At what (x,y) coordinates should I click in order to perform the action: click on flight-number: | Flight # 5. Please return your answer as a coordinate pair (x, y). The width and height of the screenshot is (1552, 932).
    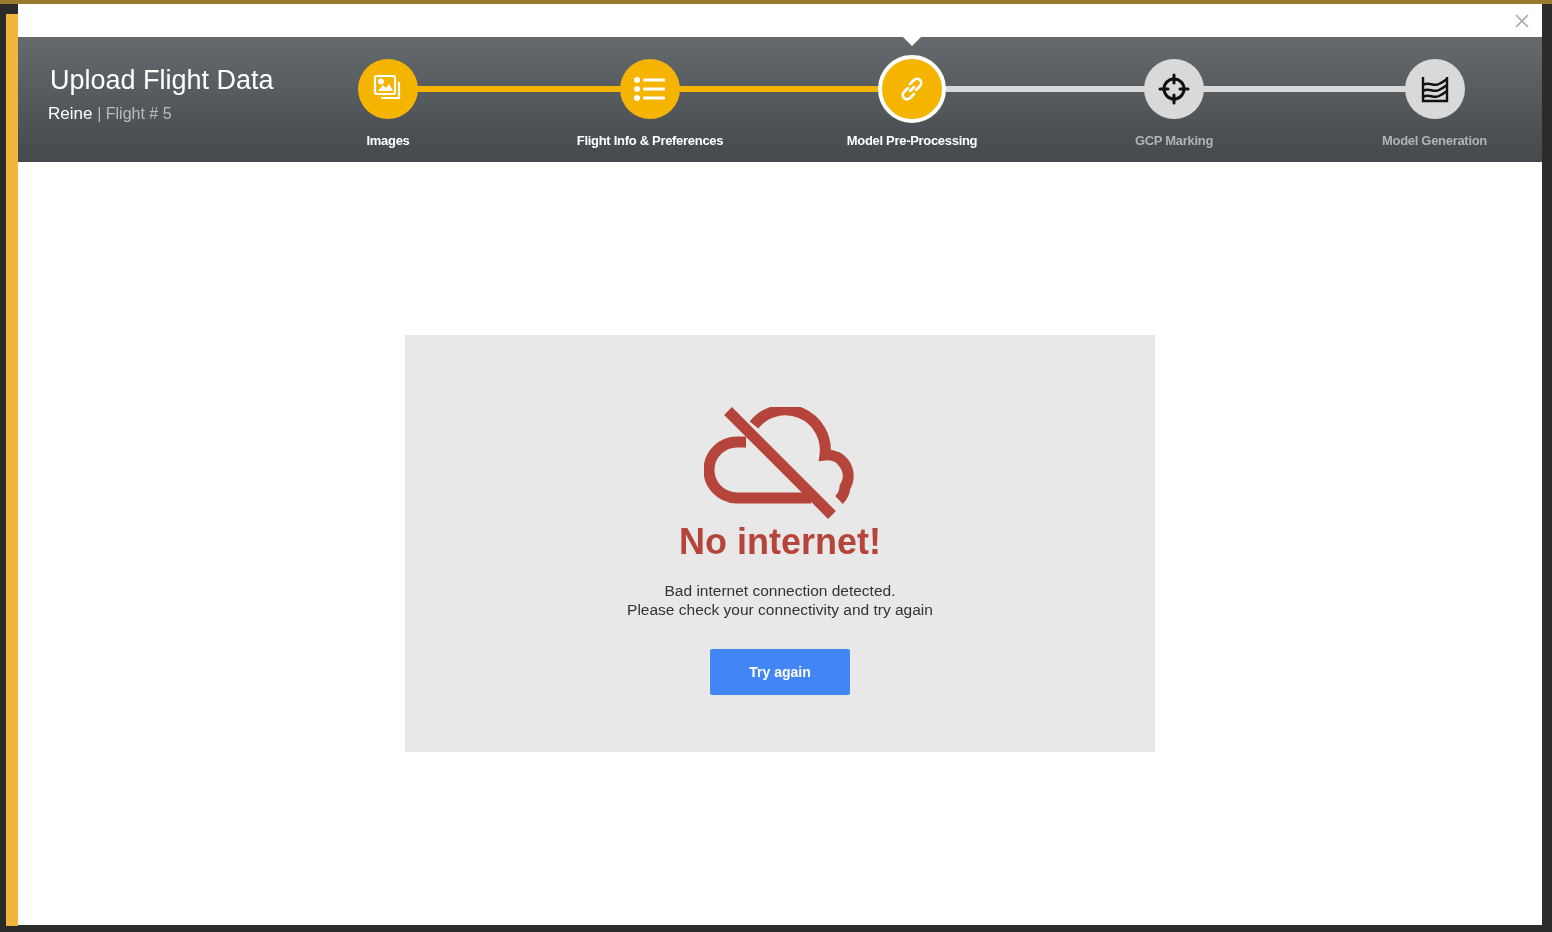
    Looking at the image, I should click on (134, 113).